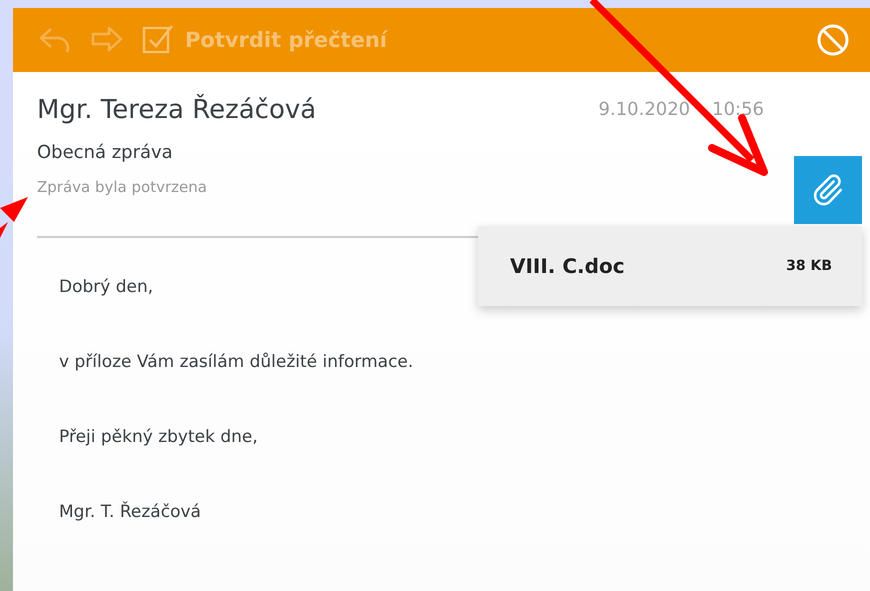 The width and height of the screenshot is (870, 591). I want to click on attachment-button, so click(828, 190).